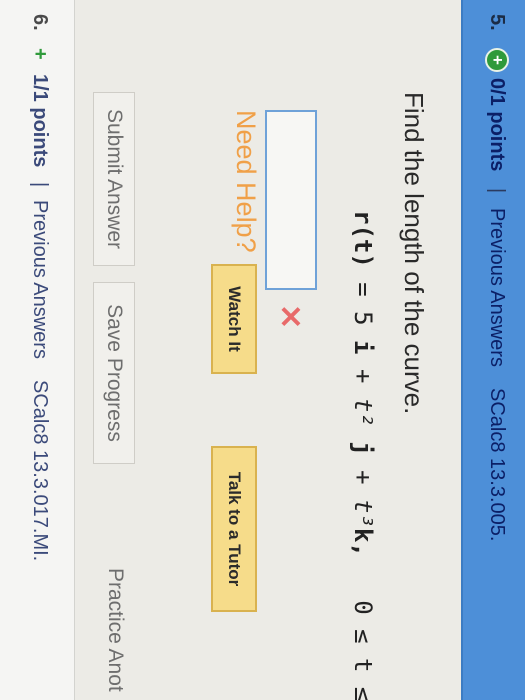  Describe the element at coordinates (363, 448) in the screenshot. I see `formula-j: j` at that location.